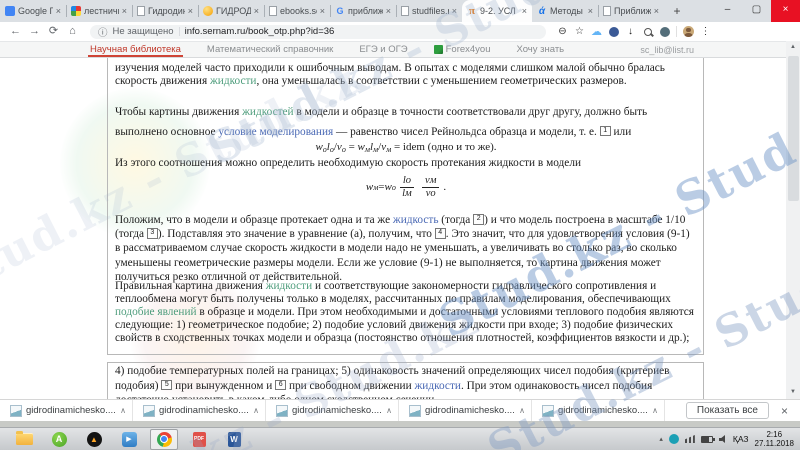 The width and height of the screenshot is (800, 450). Describe the element at coordinates (793, 220) in the screenshot. I see `vertical-scrollbar: ▲ ▼` at that location.